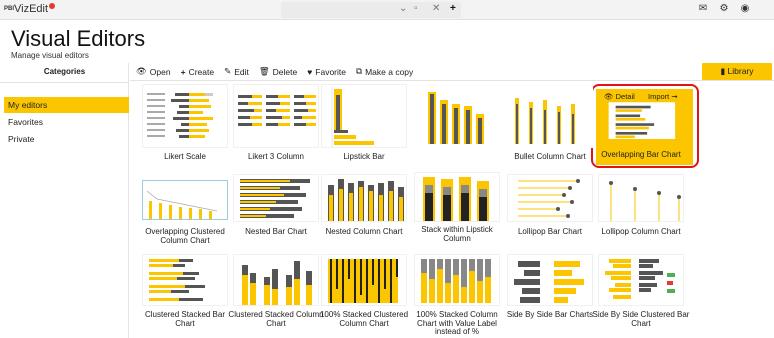  Describe the element at coordinates (185, 156) in the screenshot. I see `editor-tile-label: Likert Scale` at that location.